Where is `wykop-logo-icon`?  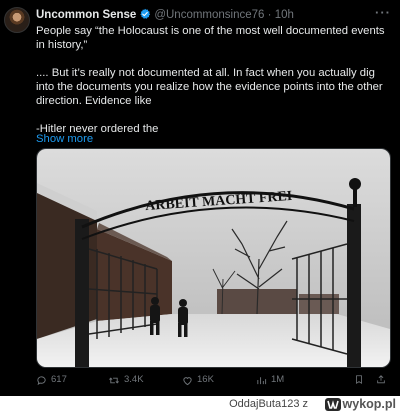 wykop-logo-icon is located at coordinates (332, 404).